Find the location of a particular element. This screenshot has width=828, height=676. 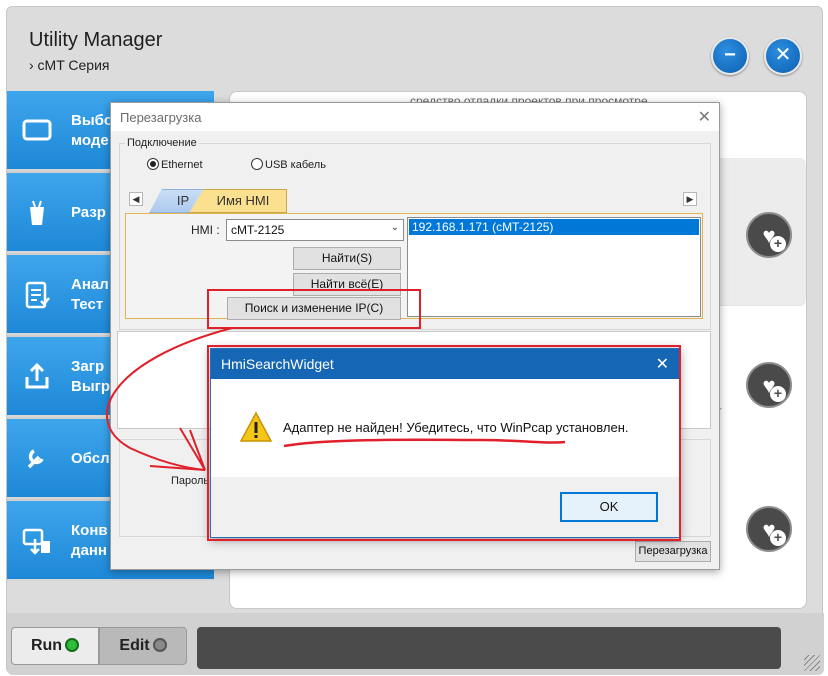

run-button: Run is located at coordinates (55, 646).